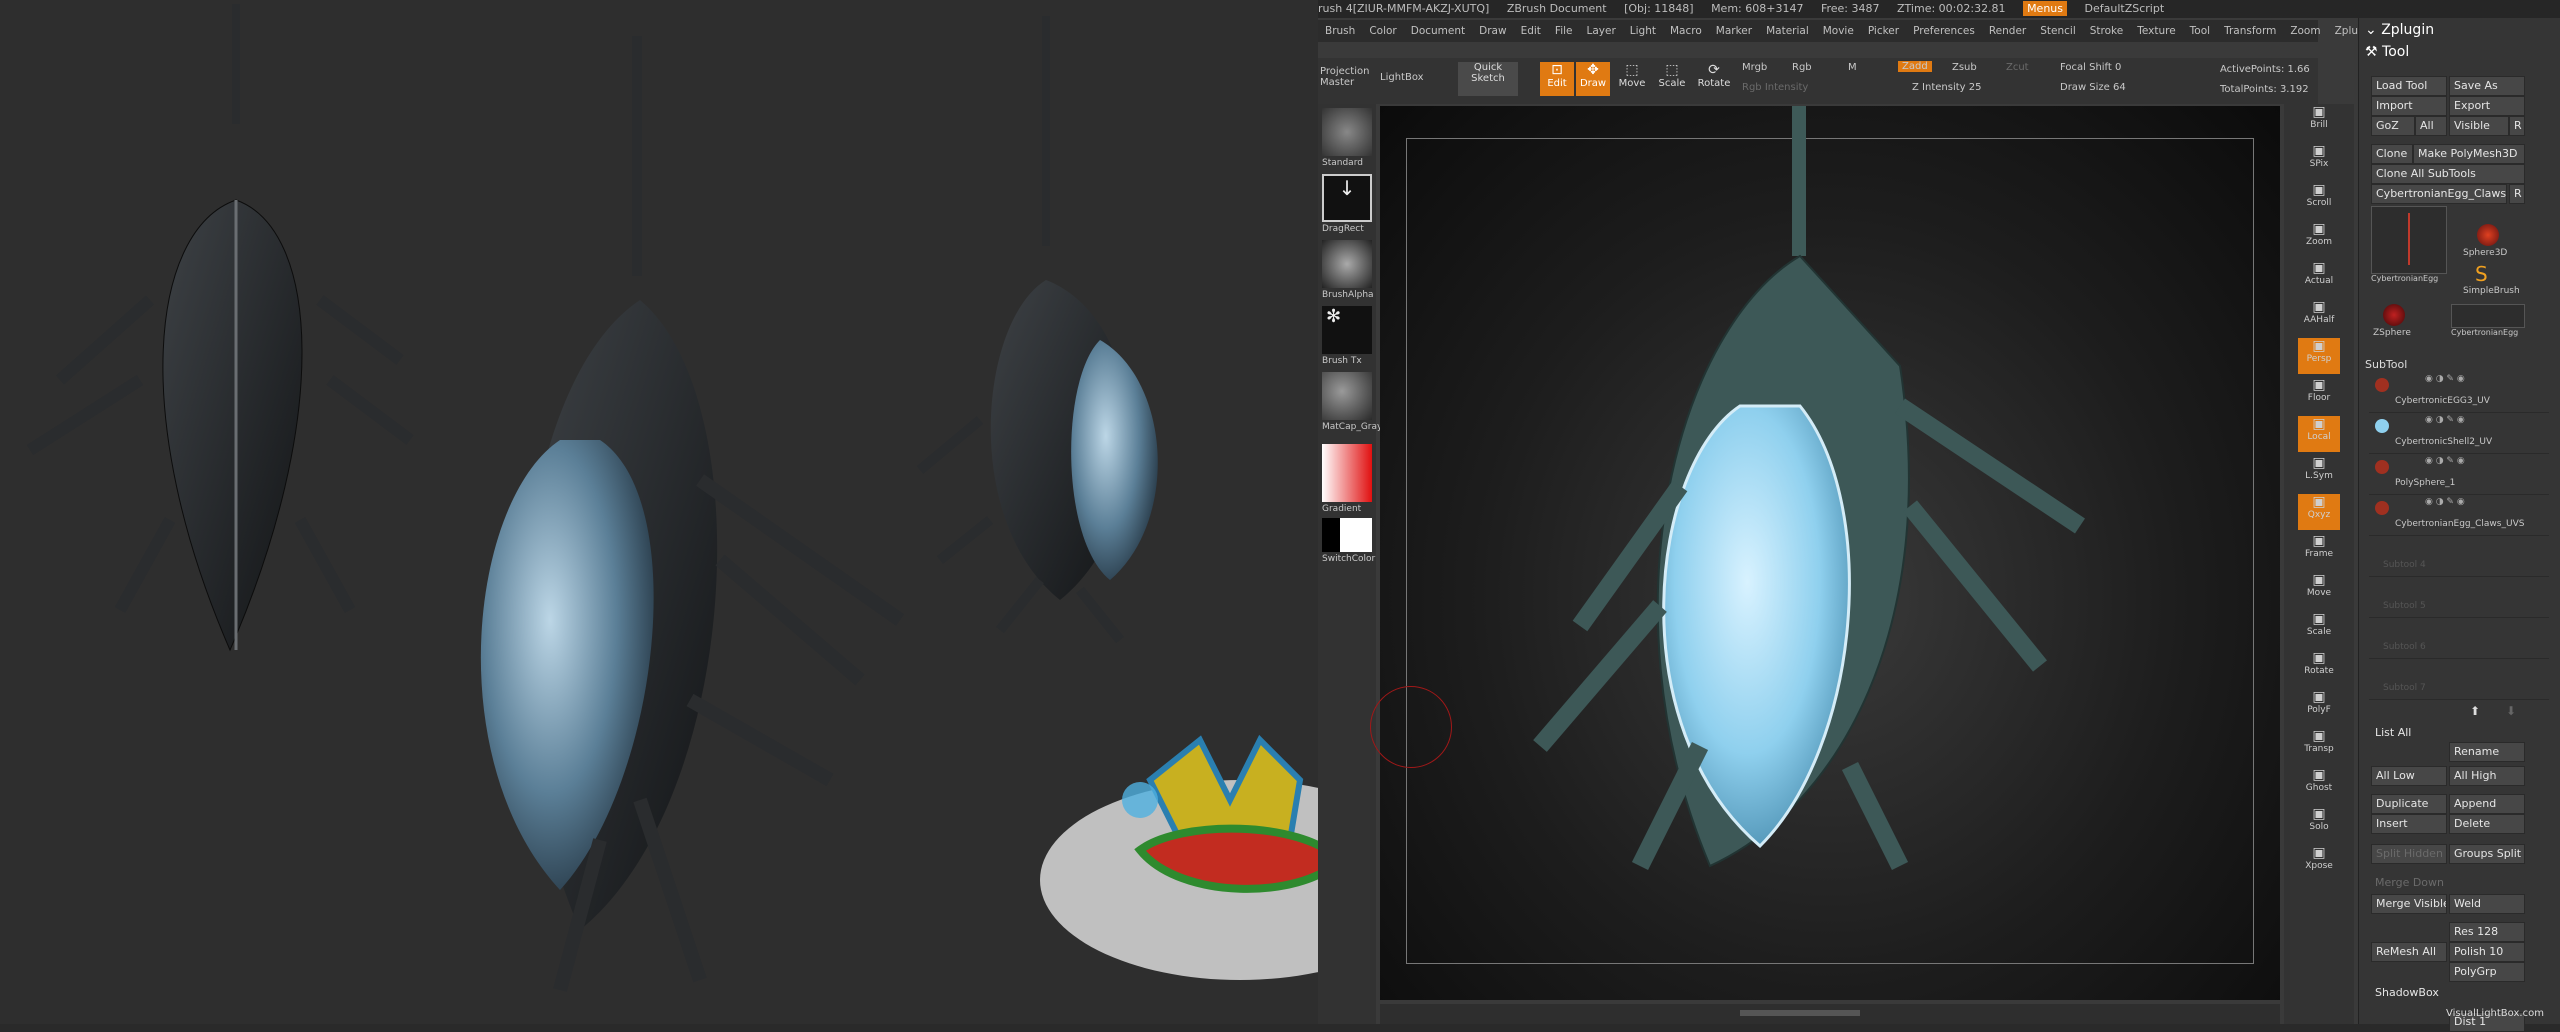  What do you see at coordinates (1347, 473) in the screenshot?
I see `color-picker` at bounding box center [1347, 473].